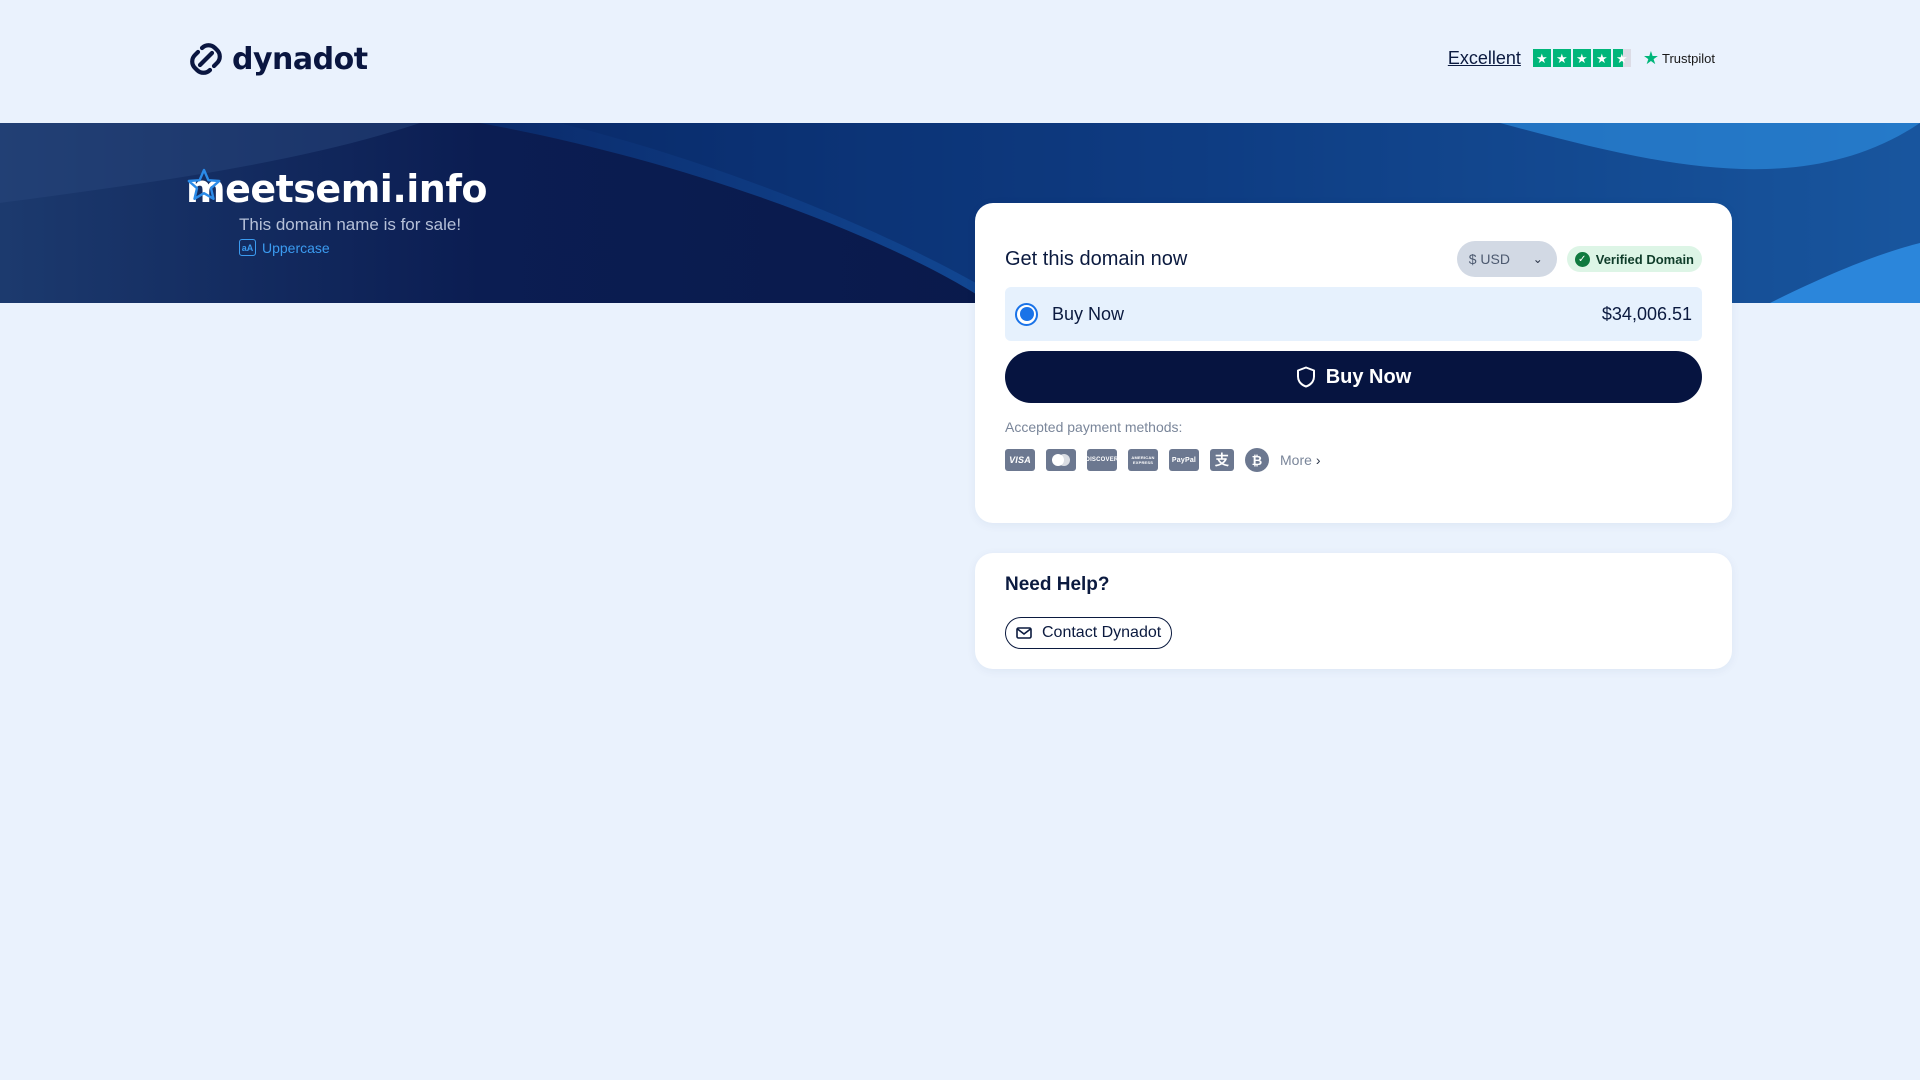 The height and width of the screenshot is (1080, 1920). What do you see at coordinates (204, 185) in the screenshot?
I see `favorite-star-icon` at bounding box center [204, 185].